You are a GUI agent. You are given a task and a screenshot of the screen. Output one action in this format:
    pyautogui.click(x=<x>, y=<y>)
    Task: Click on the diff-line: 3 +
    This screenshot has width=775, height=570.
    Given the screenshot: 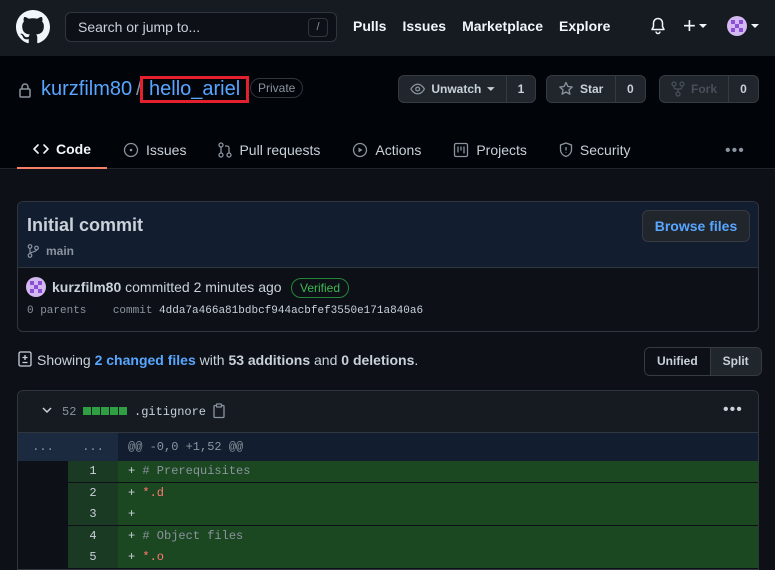 What is the action you would take?
    pyautogui.click(x=388, y=515)
    